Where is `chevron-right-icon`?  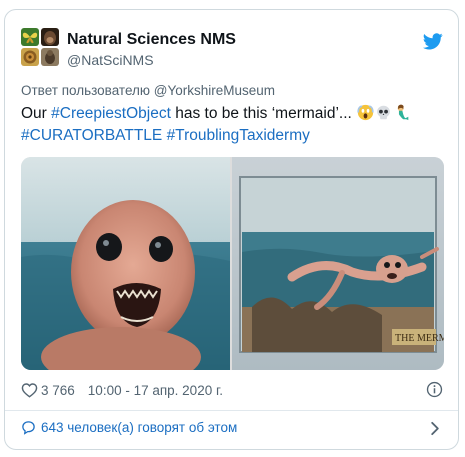 chevron-right-icon is located at coordinates (435, 428).